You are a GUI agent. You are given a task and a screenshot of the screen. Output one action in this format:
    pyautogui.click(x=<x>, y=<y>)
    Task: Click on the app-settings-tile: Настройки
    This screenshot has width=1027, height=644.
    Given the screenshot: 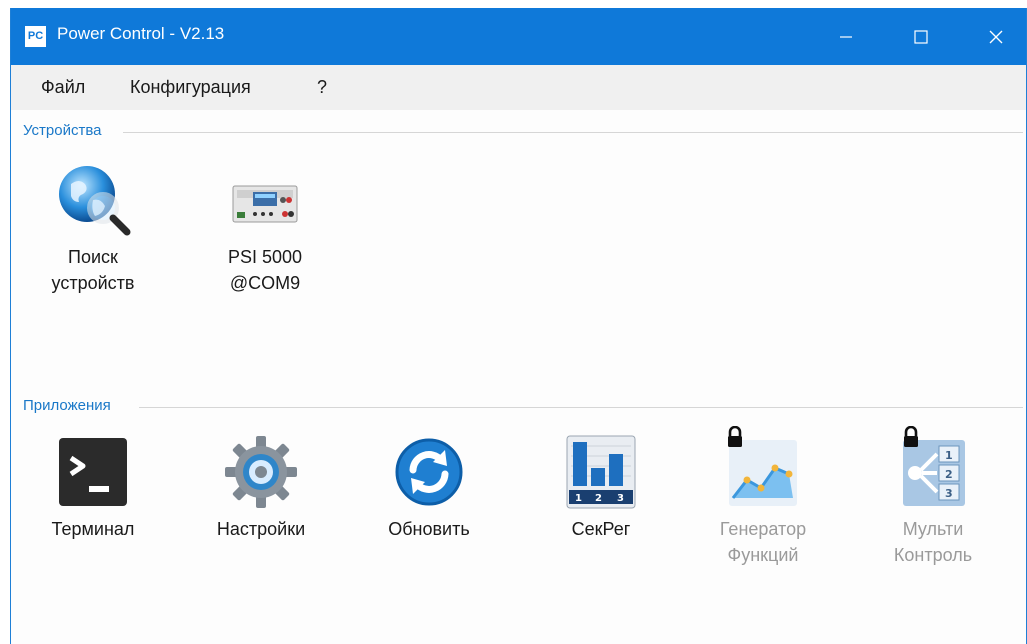 What is the action you would take?
    pyautogui.click(x=261, y=487)
    